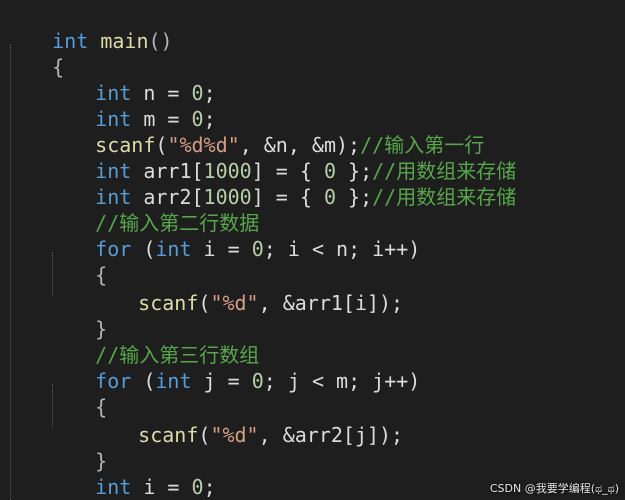 This screenshot has height=500, width=625. I want to click on code-line-5: scanf("%d%d", &n, &m);//输入第一行, so click(265, 131).